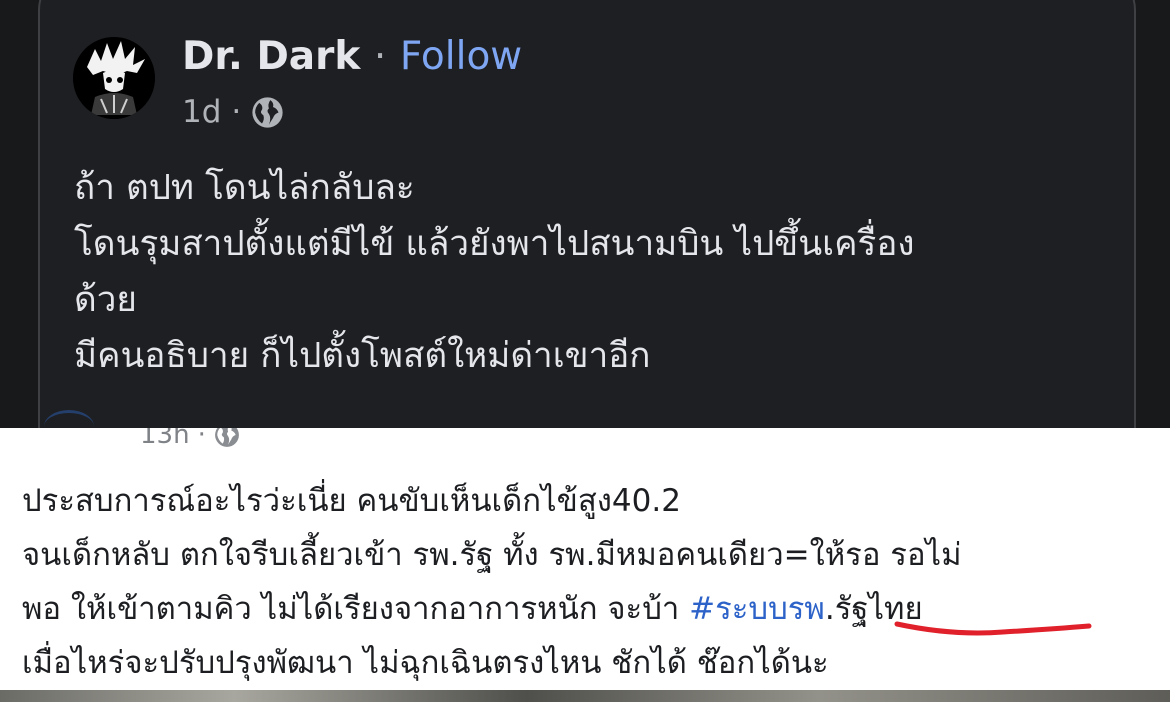  I want to click on author-name: Dr. Dark, so click(271, 56).